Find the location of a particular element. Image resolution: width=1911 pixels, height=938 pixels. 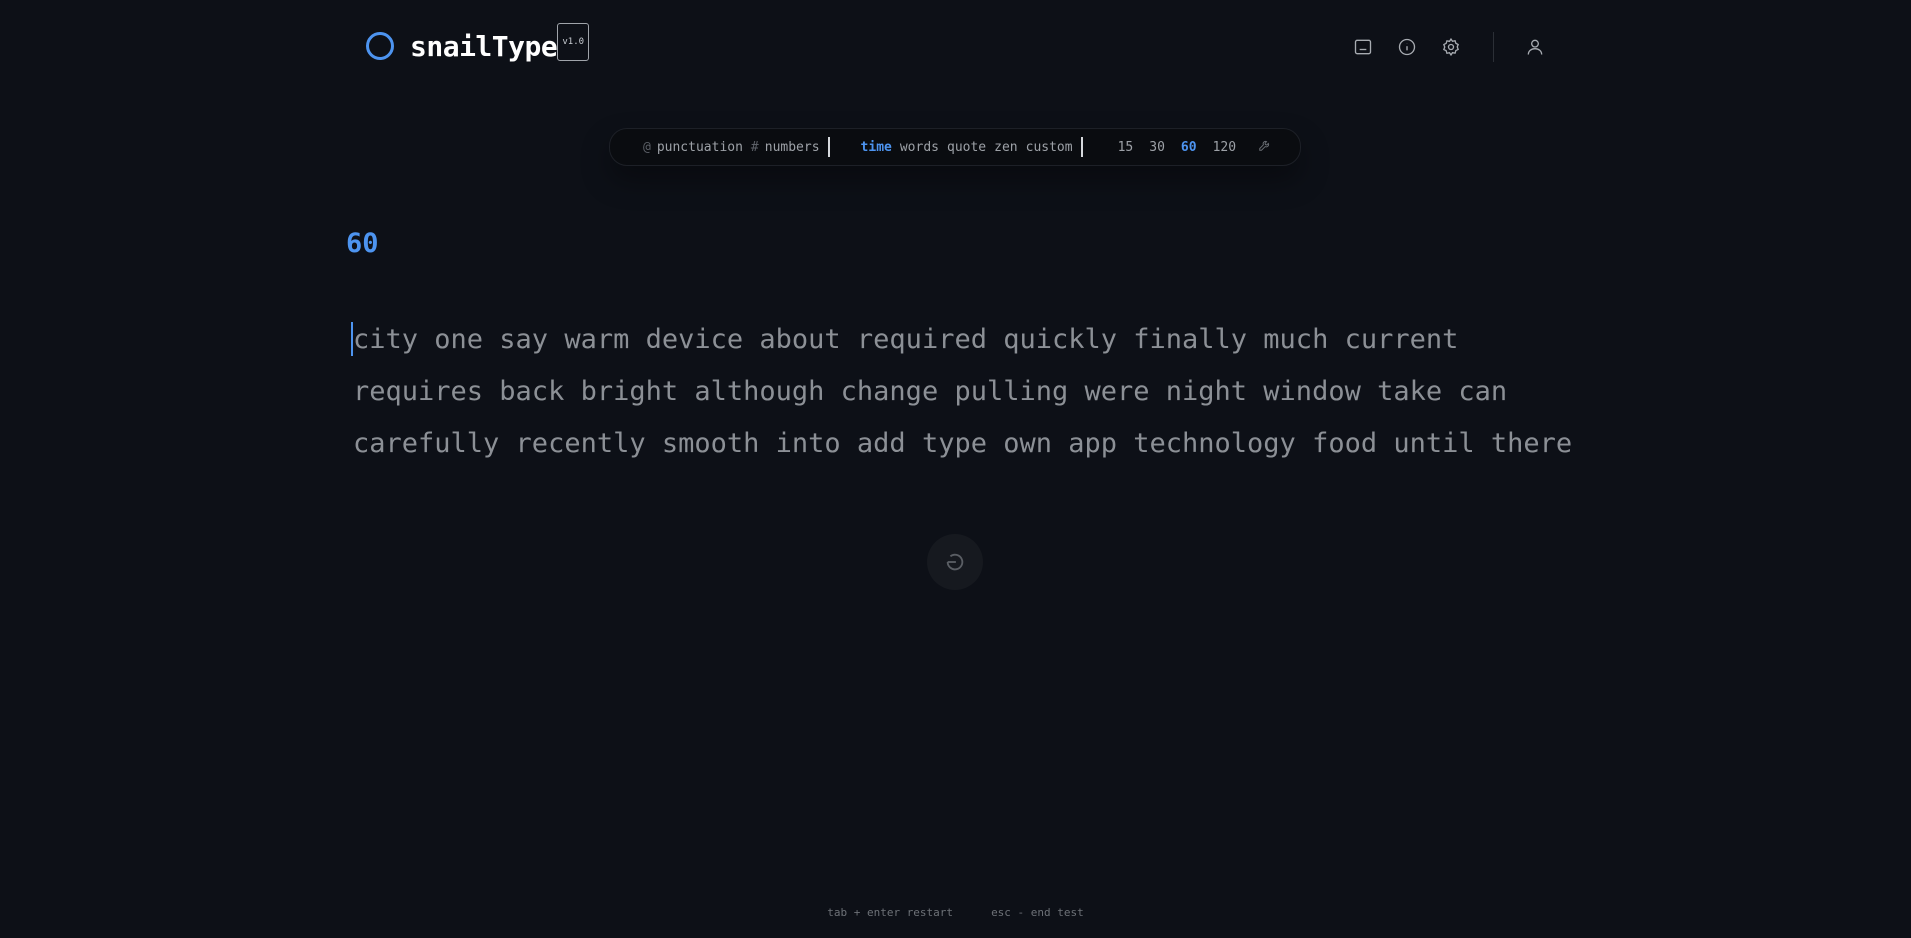

logo: snailType v1.0 is located at coordinates (478, 45).